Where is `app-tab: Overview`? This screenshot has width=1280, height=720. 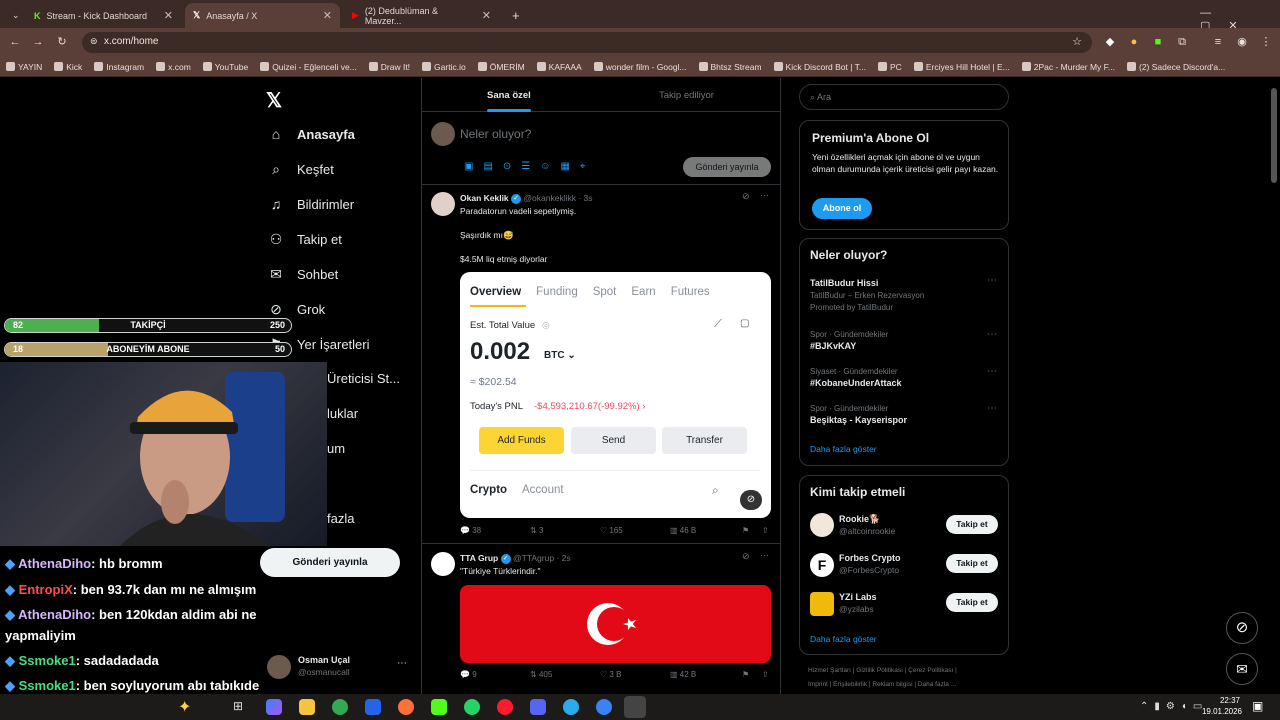 app-tab: Overview is located at coordinates (495, 292).